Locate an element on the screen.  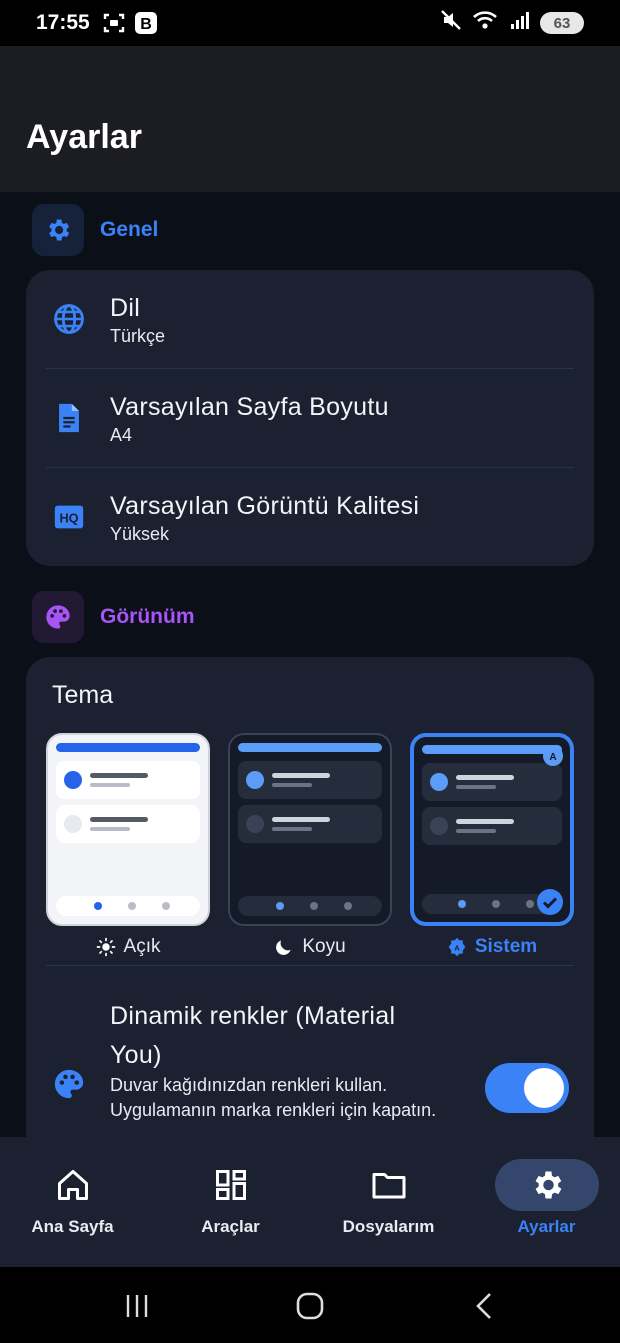
section-title-appearance: Görünüm is located at coordinates (147, 616).